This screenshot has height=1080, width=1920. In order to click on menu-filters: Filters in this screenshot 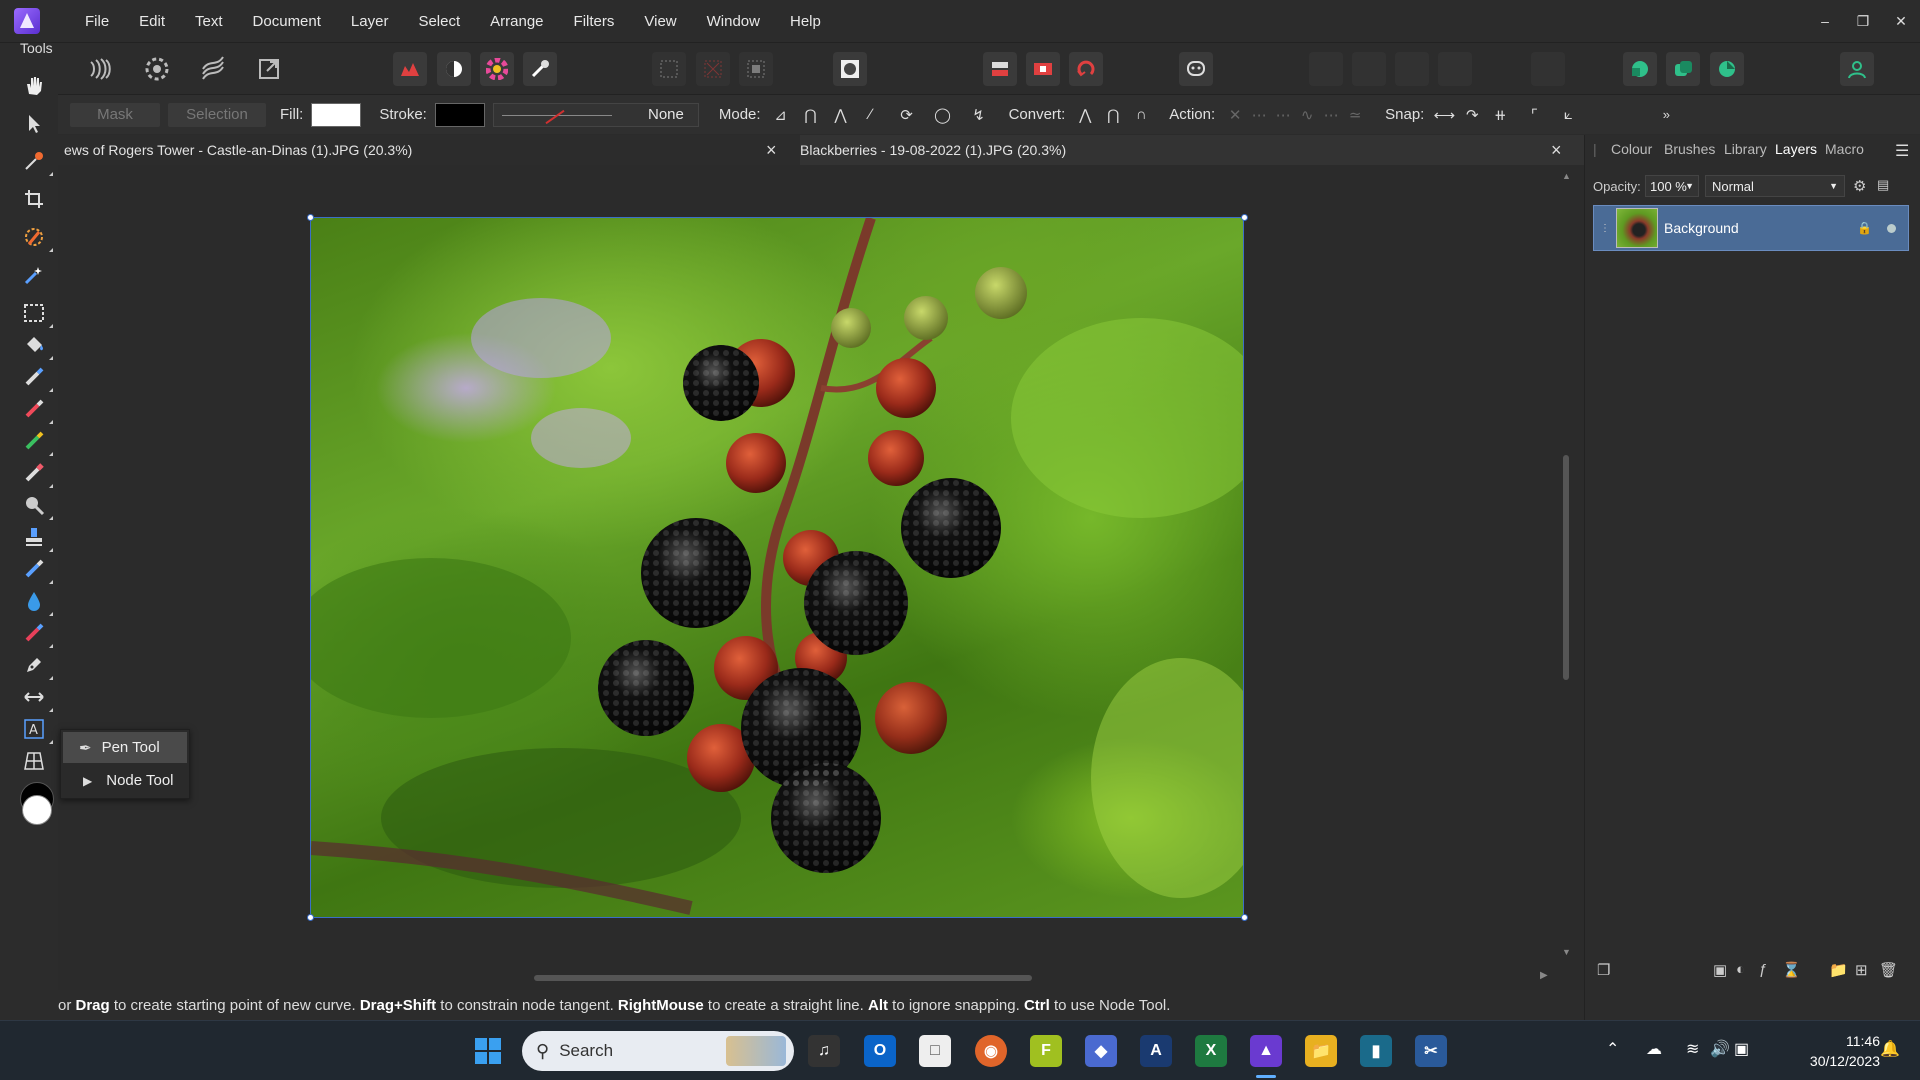, I will do `click(594, 21)`.